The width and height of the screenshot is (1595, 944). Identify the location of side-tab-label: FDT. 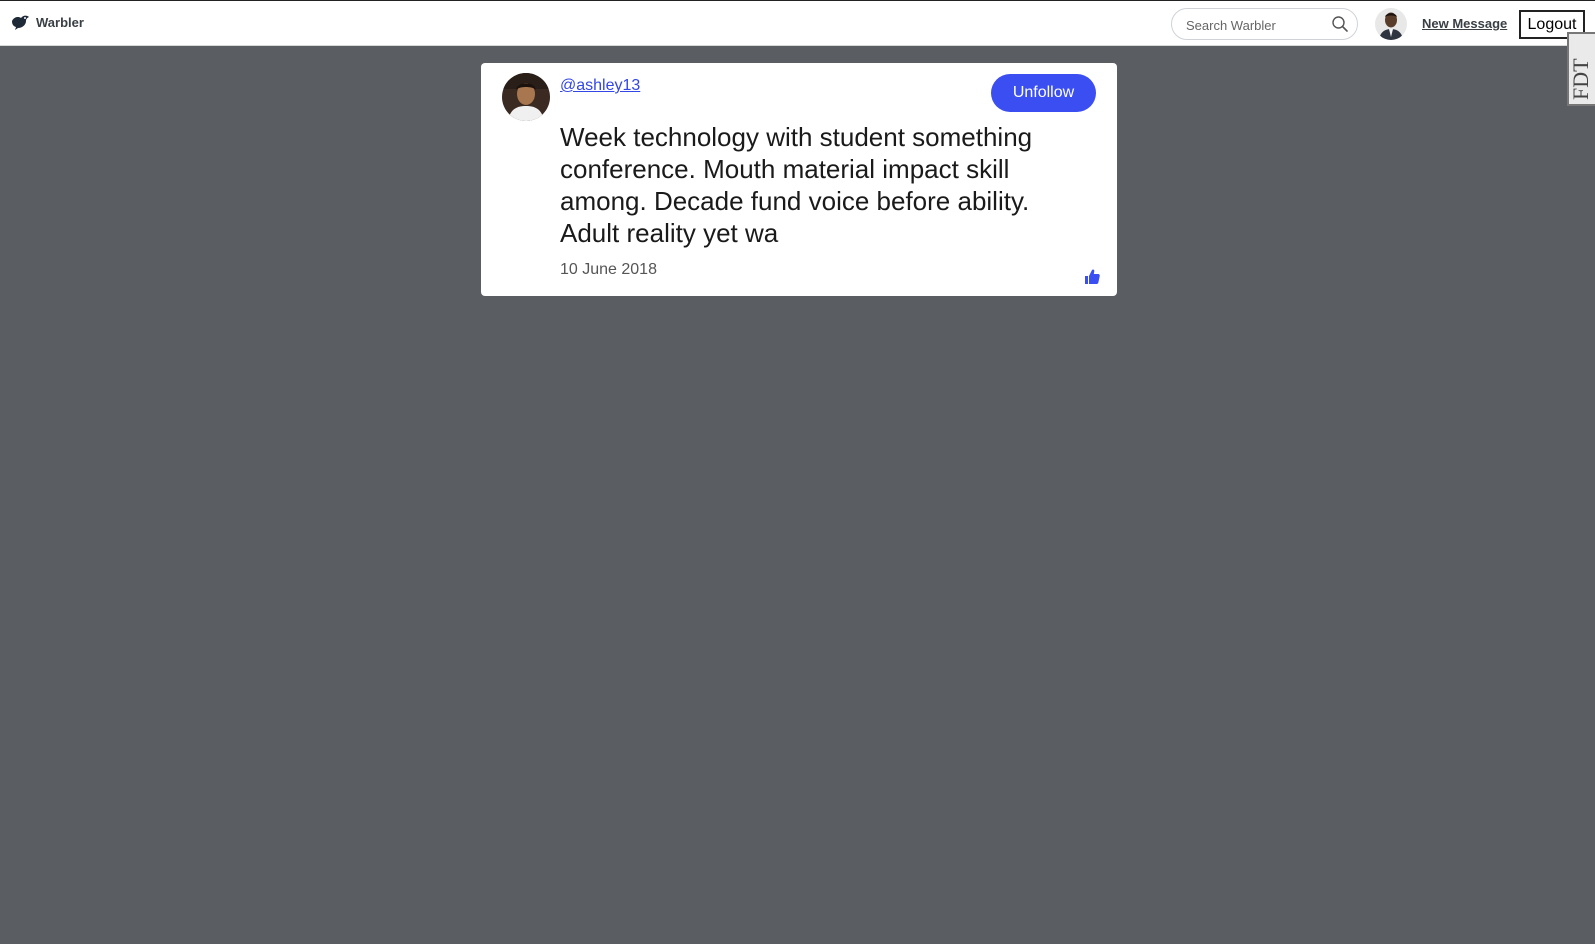
(1581, 79).